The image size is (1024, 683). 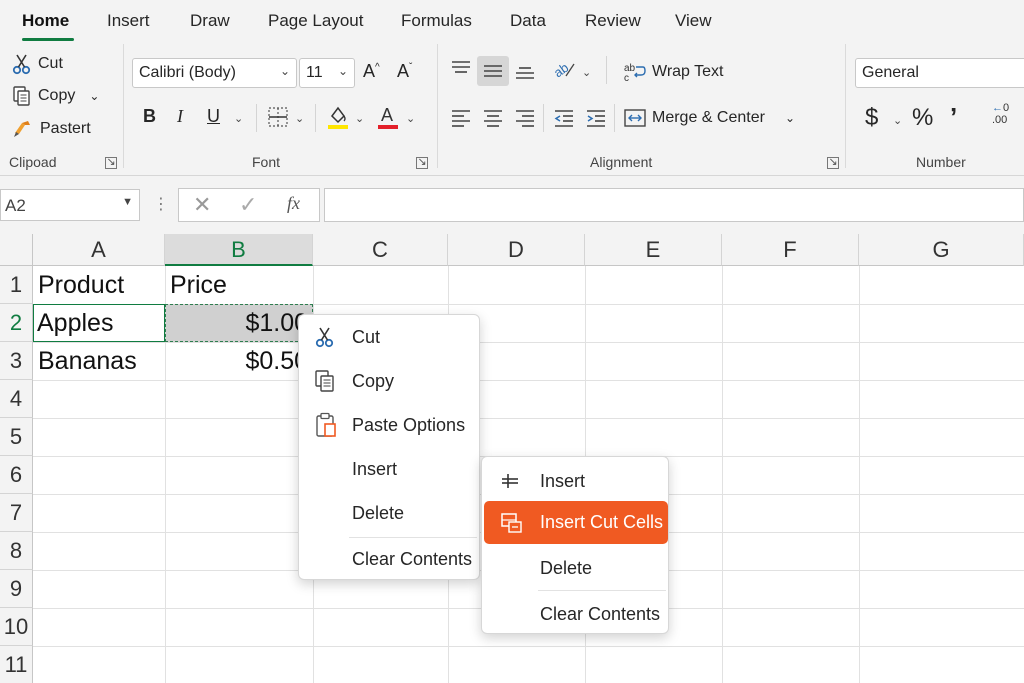 What do you see at coordinates (278, 119) in the screenshot?
I see `borders-icon` at bounding box center [278, 119].